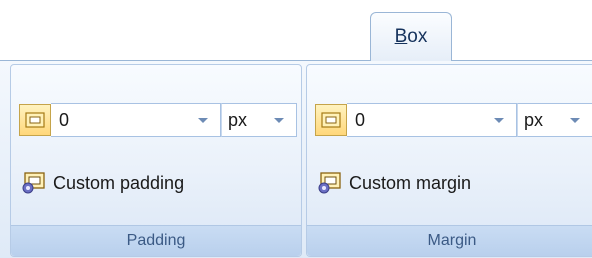 This screenshot has width=592, height=258. What do you see at coordinates (360, 119) in the screenshot?
I see `margin-value: 0` at bounding box center [360, 119].